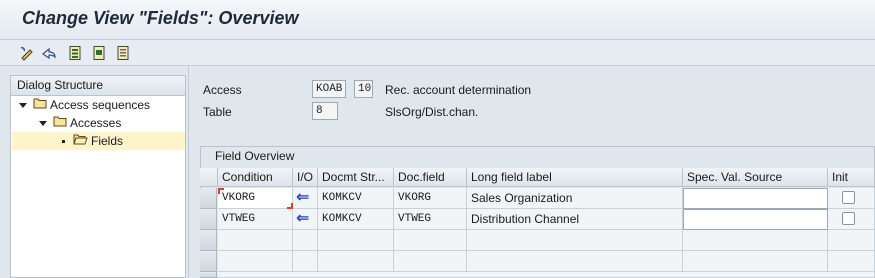  I want to click on column-header-doc-field: Doc.field, so click(430, 177).